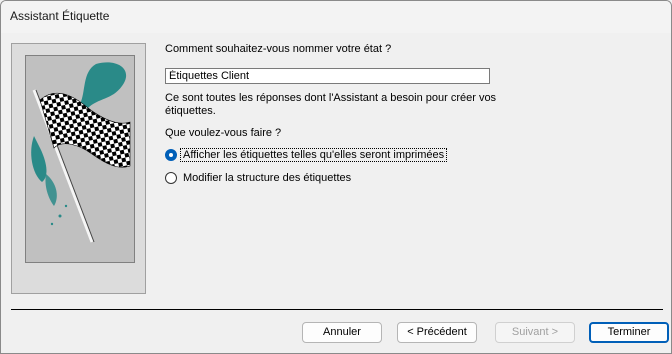 Image resolution: width=672 pixels, height=354 pixels. What do you see at coordinates (223, 133) in the screenshot?
I see `action-question: Que voulez-vous faire ?` at bounding box center [223, 133].